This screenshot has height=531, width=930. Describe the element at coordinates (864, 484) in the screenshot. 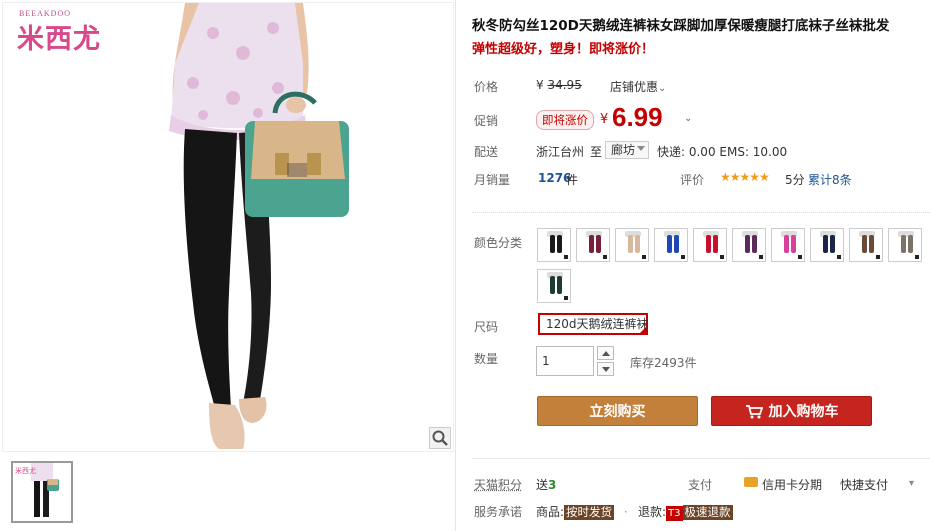

I see `quick-pay: 快捷支付` at that location.